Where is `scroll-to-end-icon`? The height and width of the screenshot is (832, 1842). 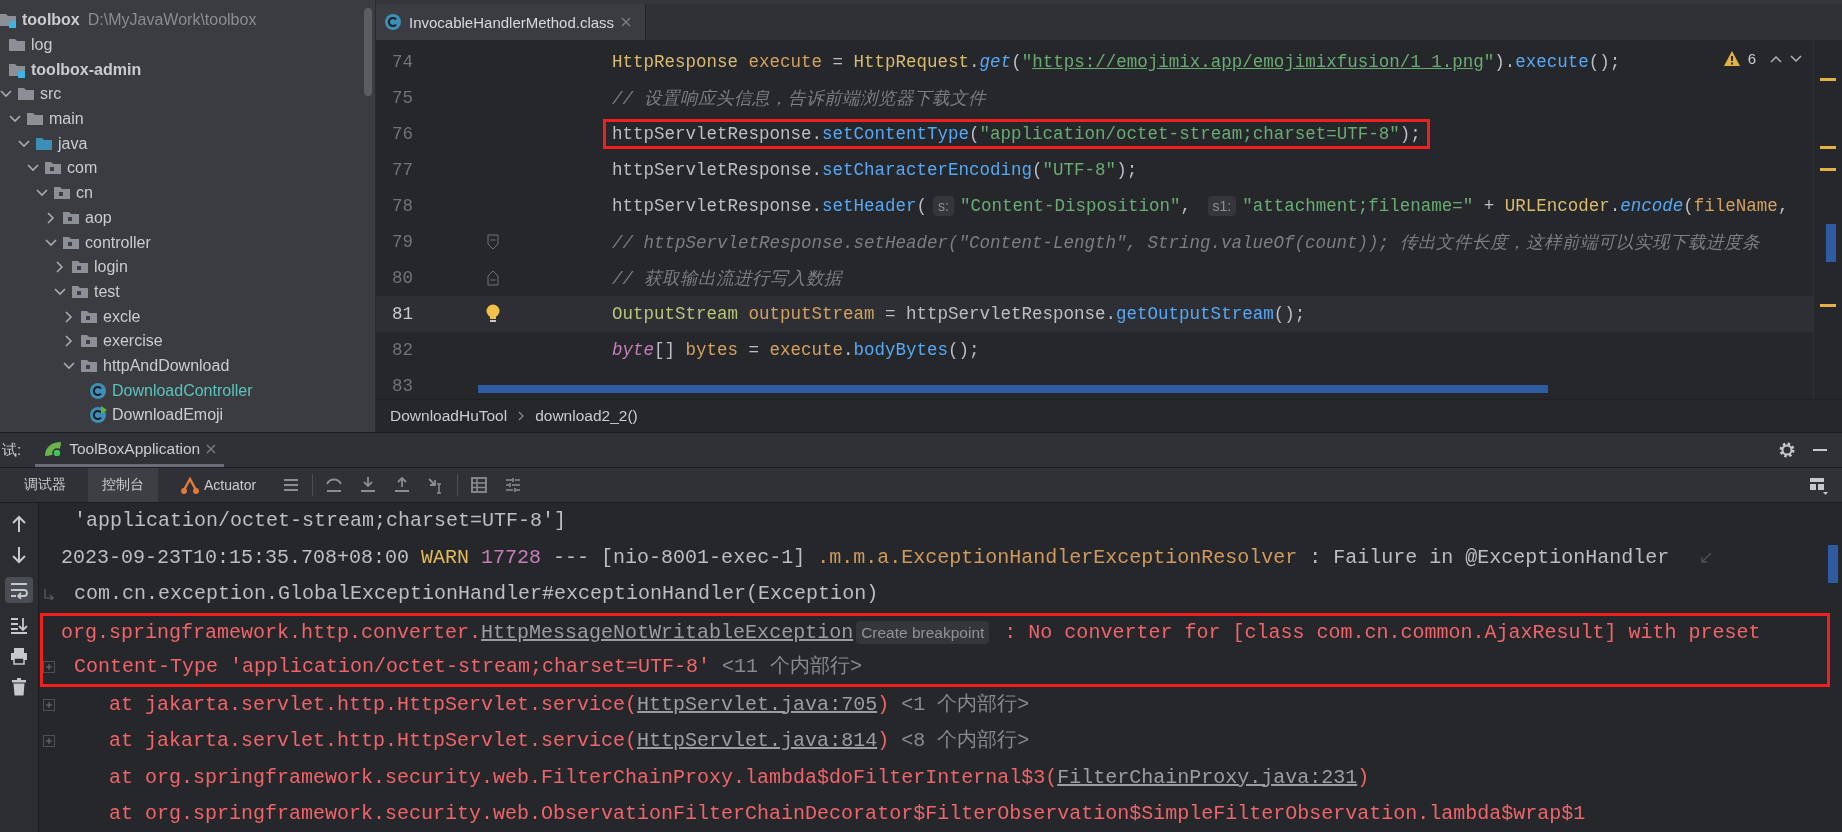 scroll-to-end-icon is located at coordinates (19, 625).